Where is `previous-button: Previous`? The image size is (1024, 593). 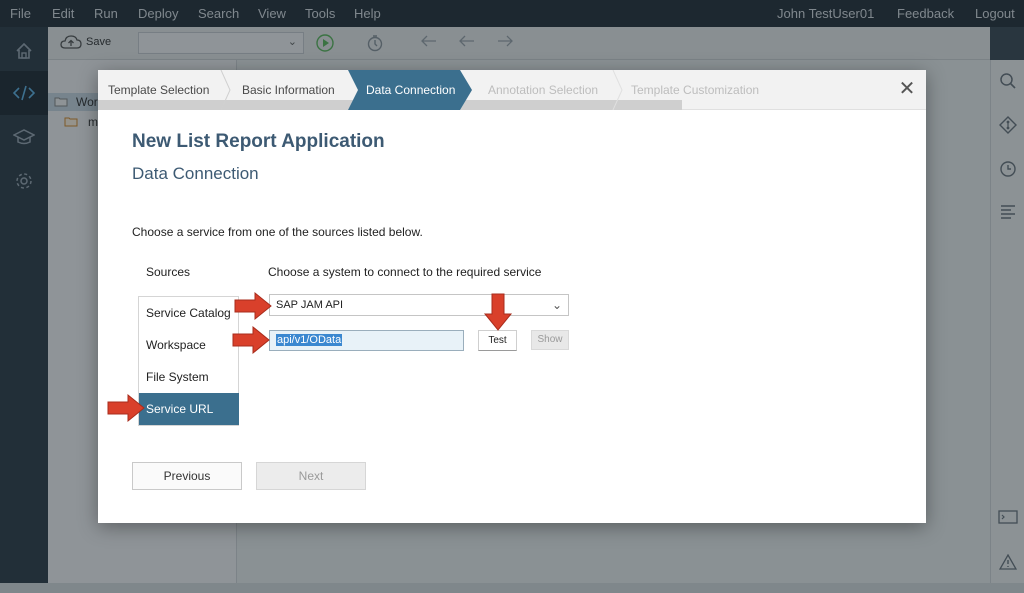 previous-button: Previous is located at coordinates (187, 476).